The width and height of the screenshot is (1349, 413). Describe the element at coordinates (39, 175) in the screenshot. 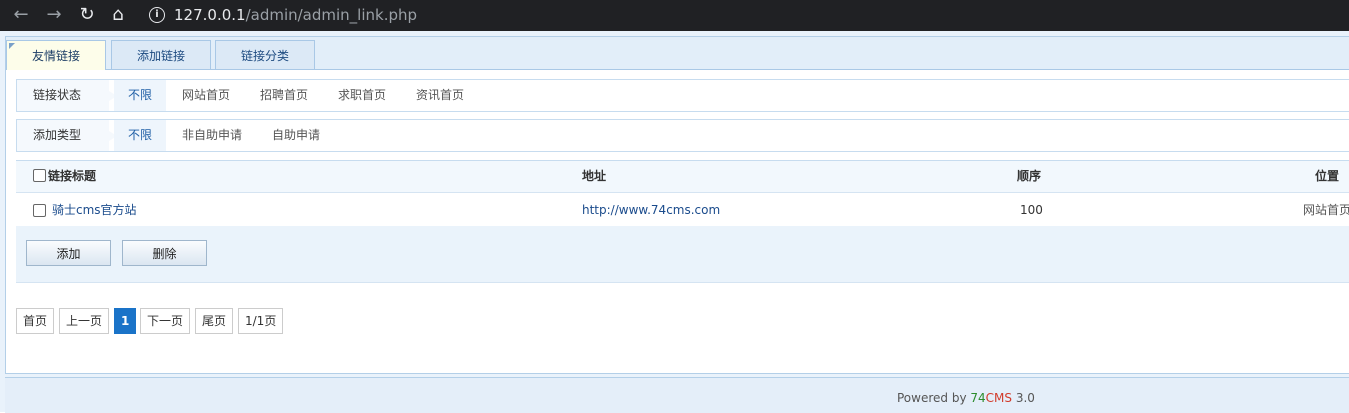

I see `select-all-checkbox` at that location.